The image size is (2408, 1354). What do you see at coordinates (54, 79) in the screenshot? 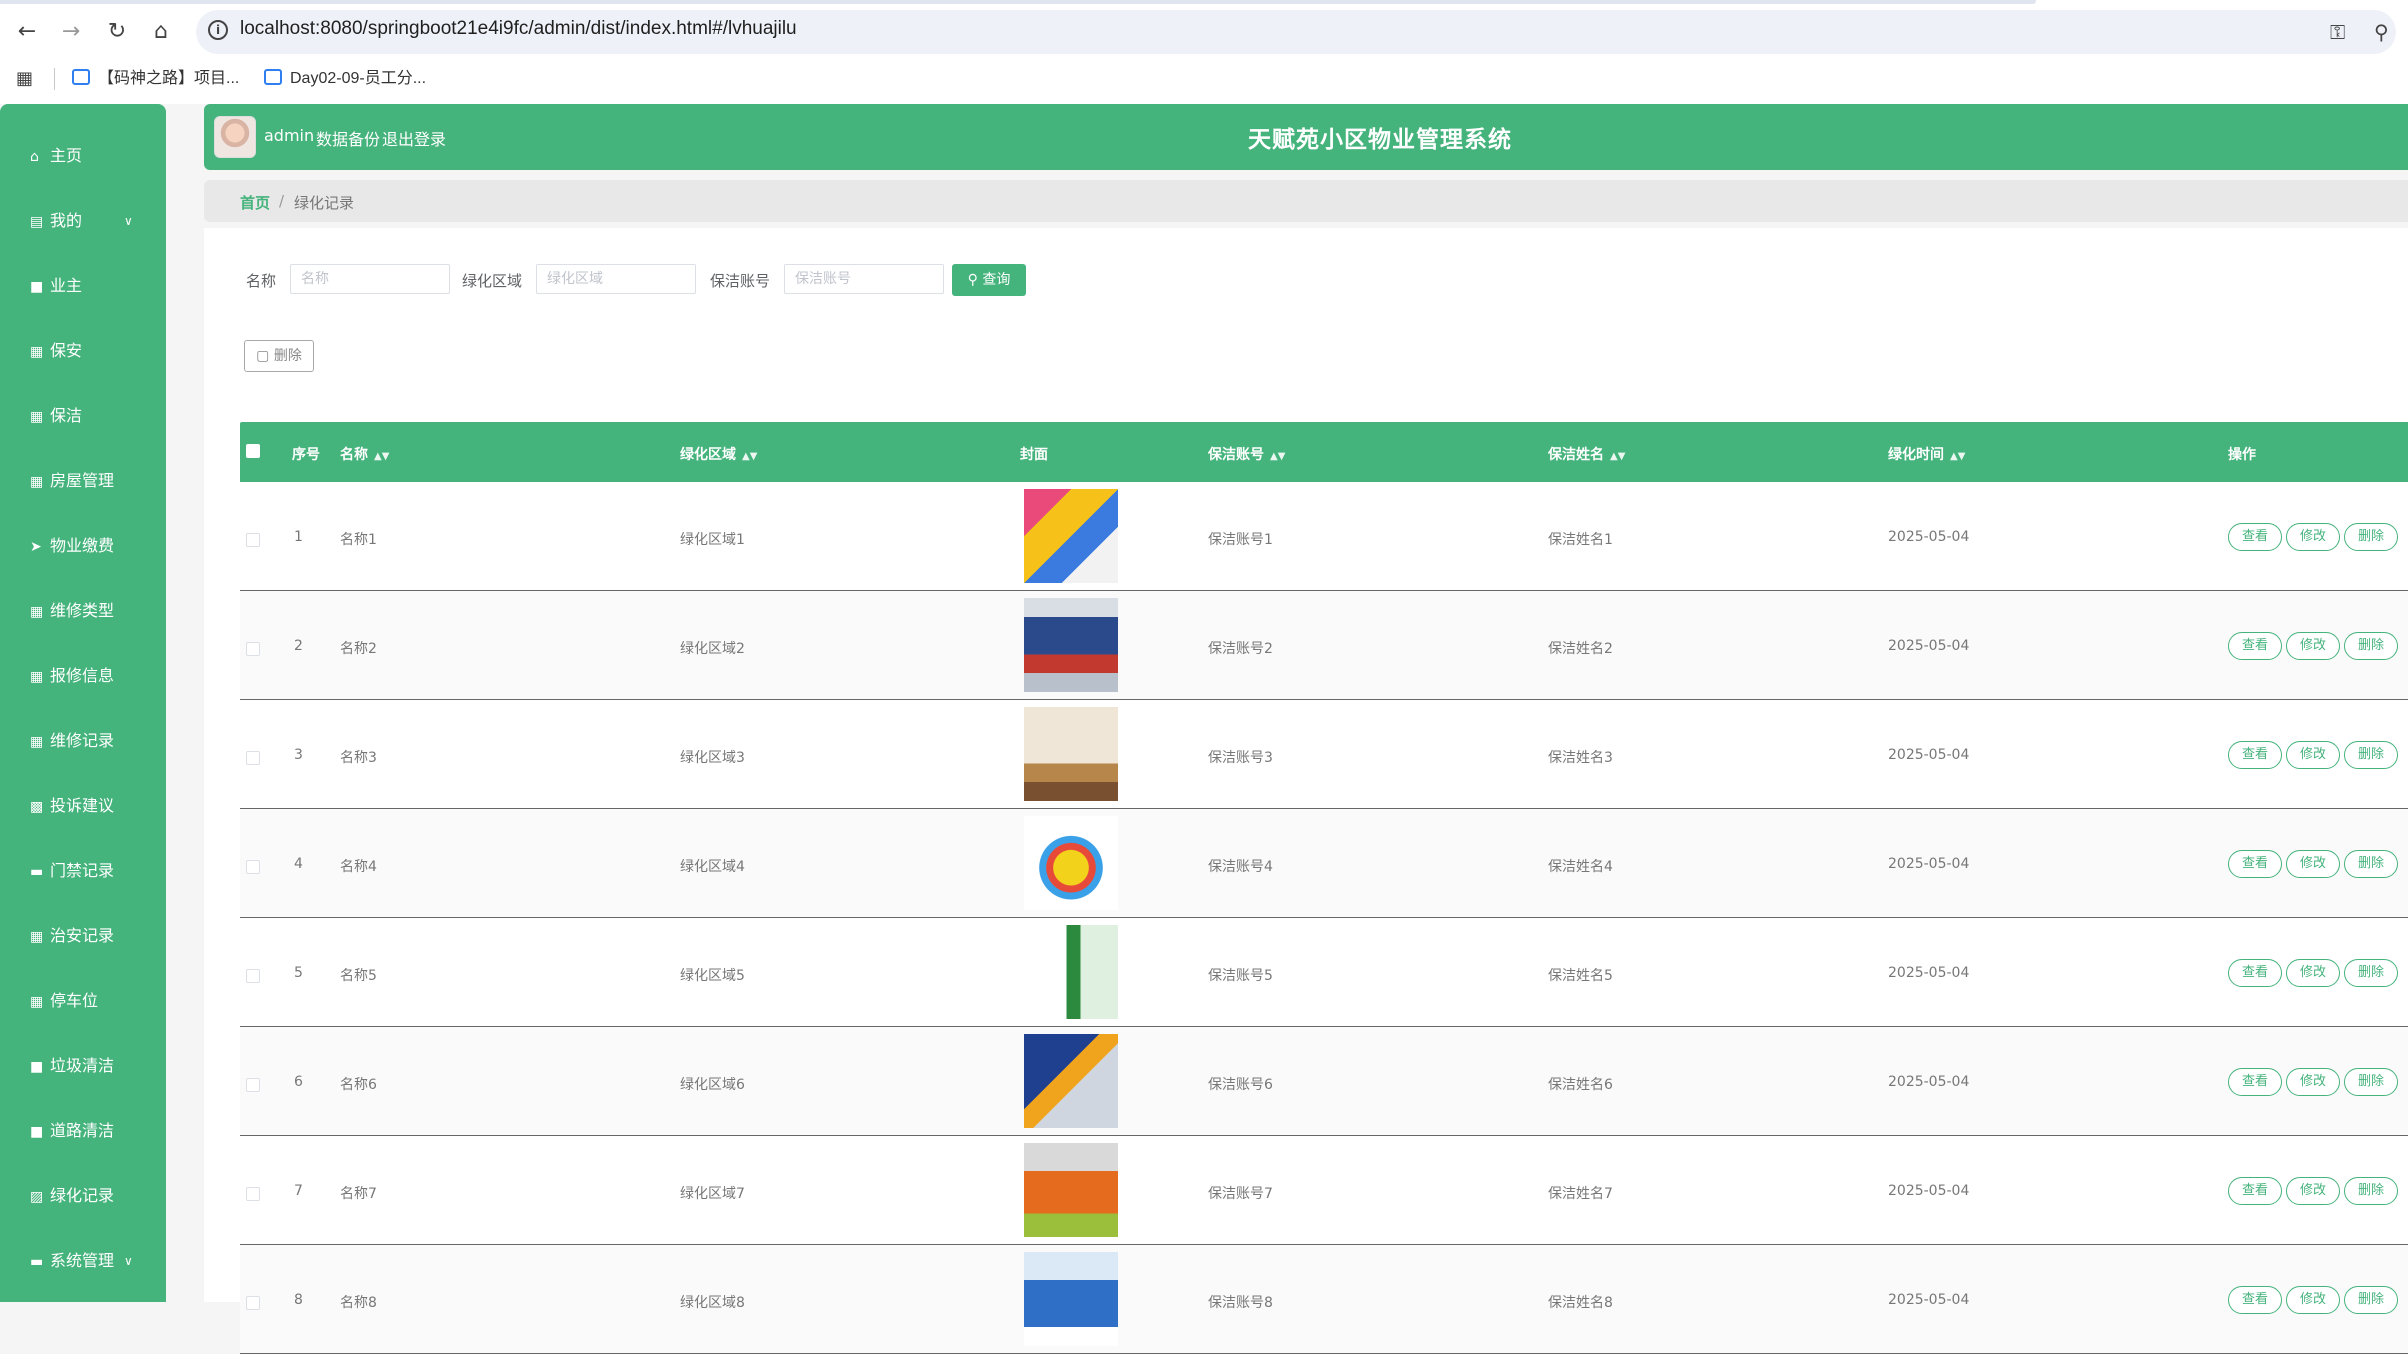
I see `bookmarks-divider` at bounding box center [54, 79].